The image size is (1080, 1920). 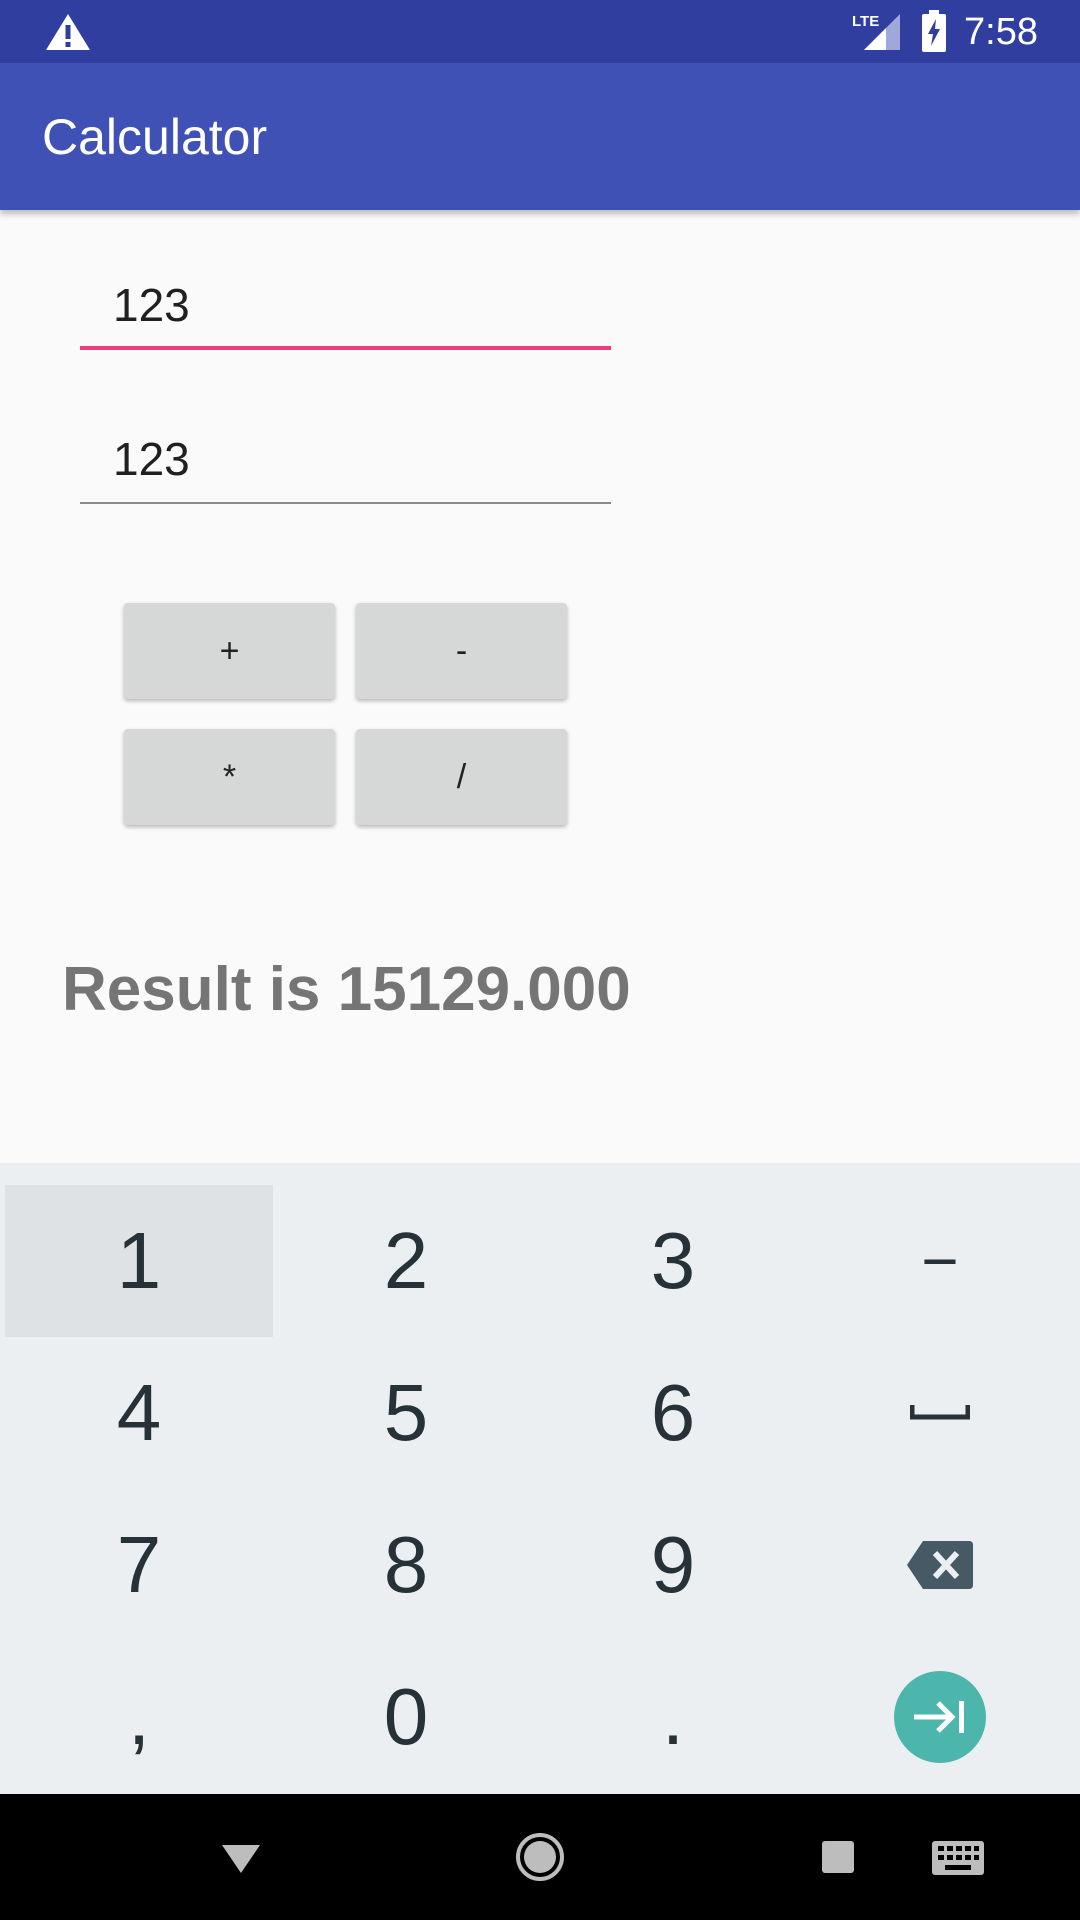 I want to click on key-space, so click(x=940, y=1413).